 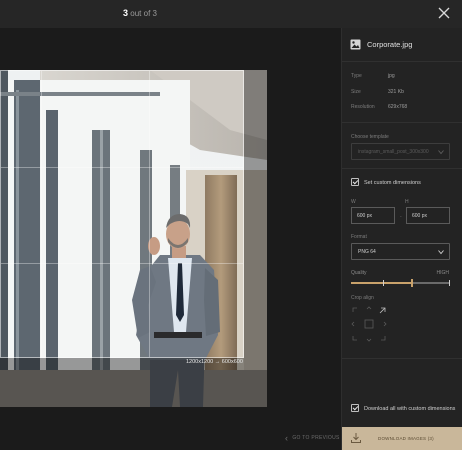 What do you see at coordinates (373, 215) in the screenshot?
I see `width-input: 600 px` at bounding box center [373, 215].